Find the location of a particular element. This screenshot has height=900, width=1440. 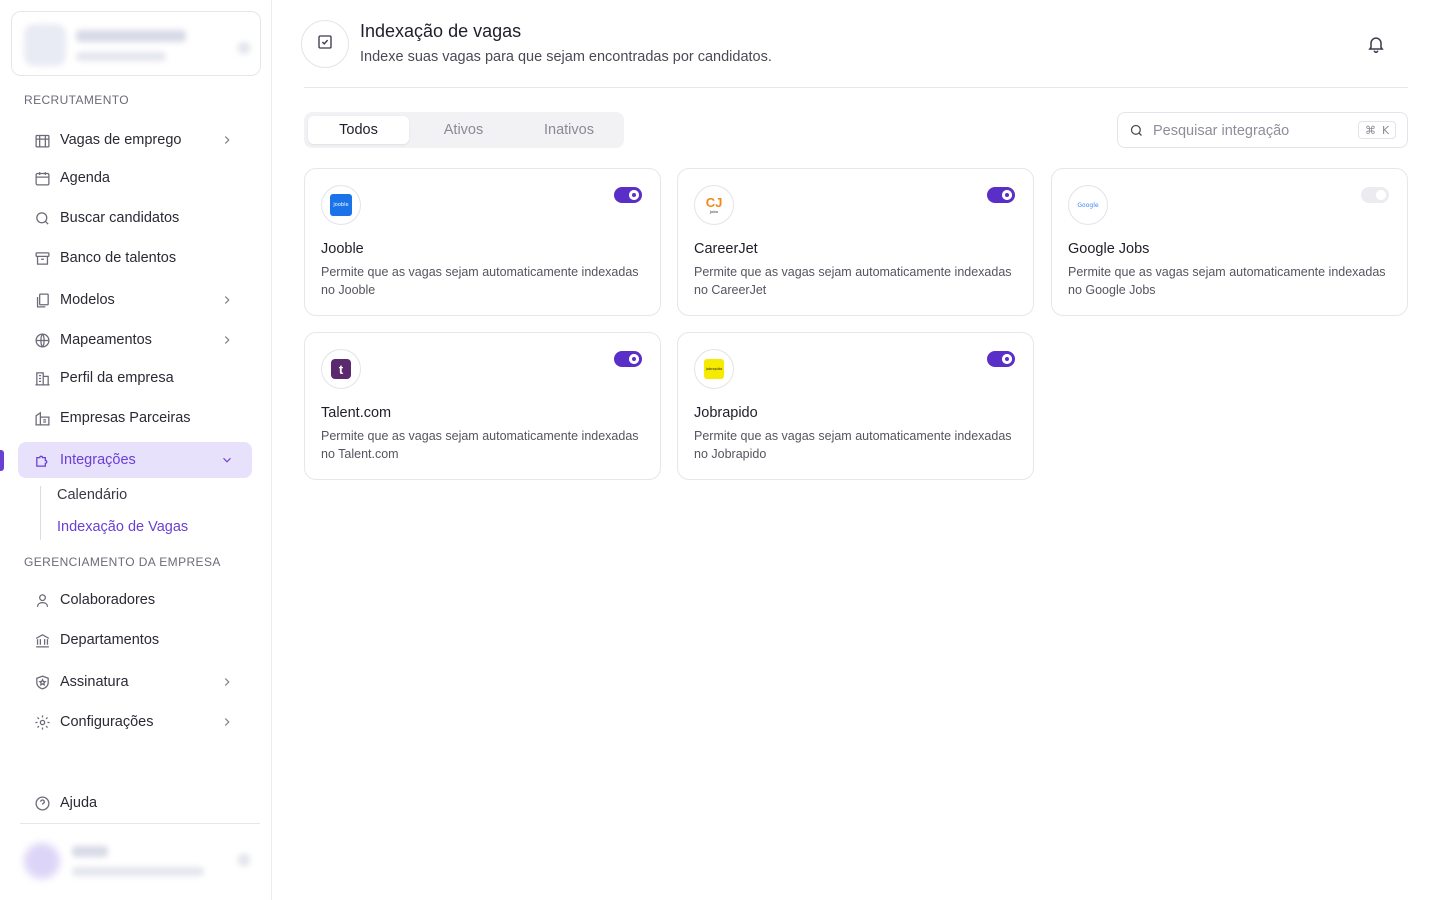

filter-tabs: Todos Ativos Inativos is located at coordinates (464, 130).